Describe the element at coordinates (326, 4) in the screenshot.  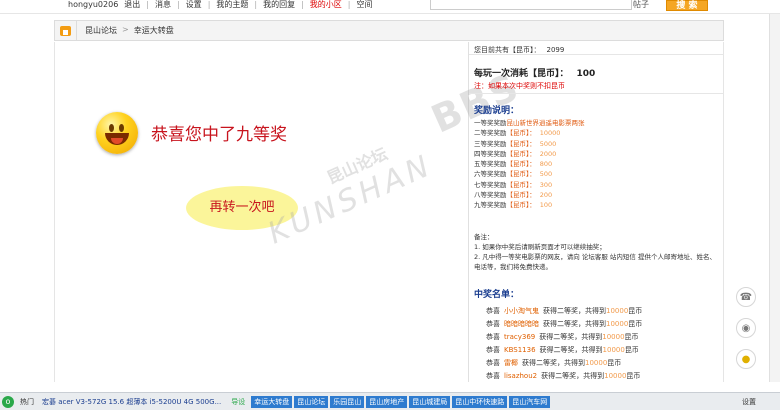
I see `my-community-link: 我的小区` at that location.